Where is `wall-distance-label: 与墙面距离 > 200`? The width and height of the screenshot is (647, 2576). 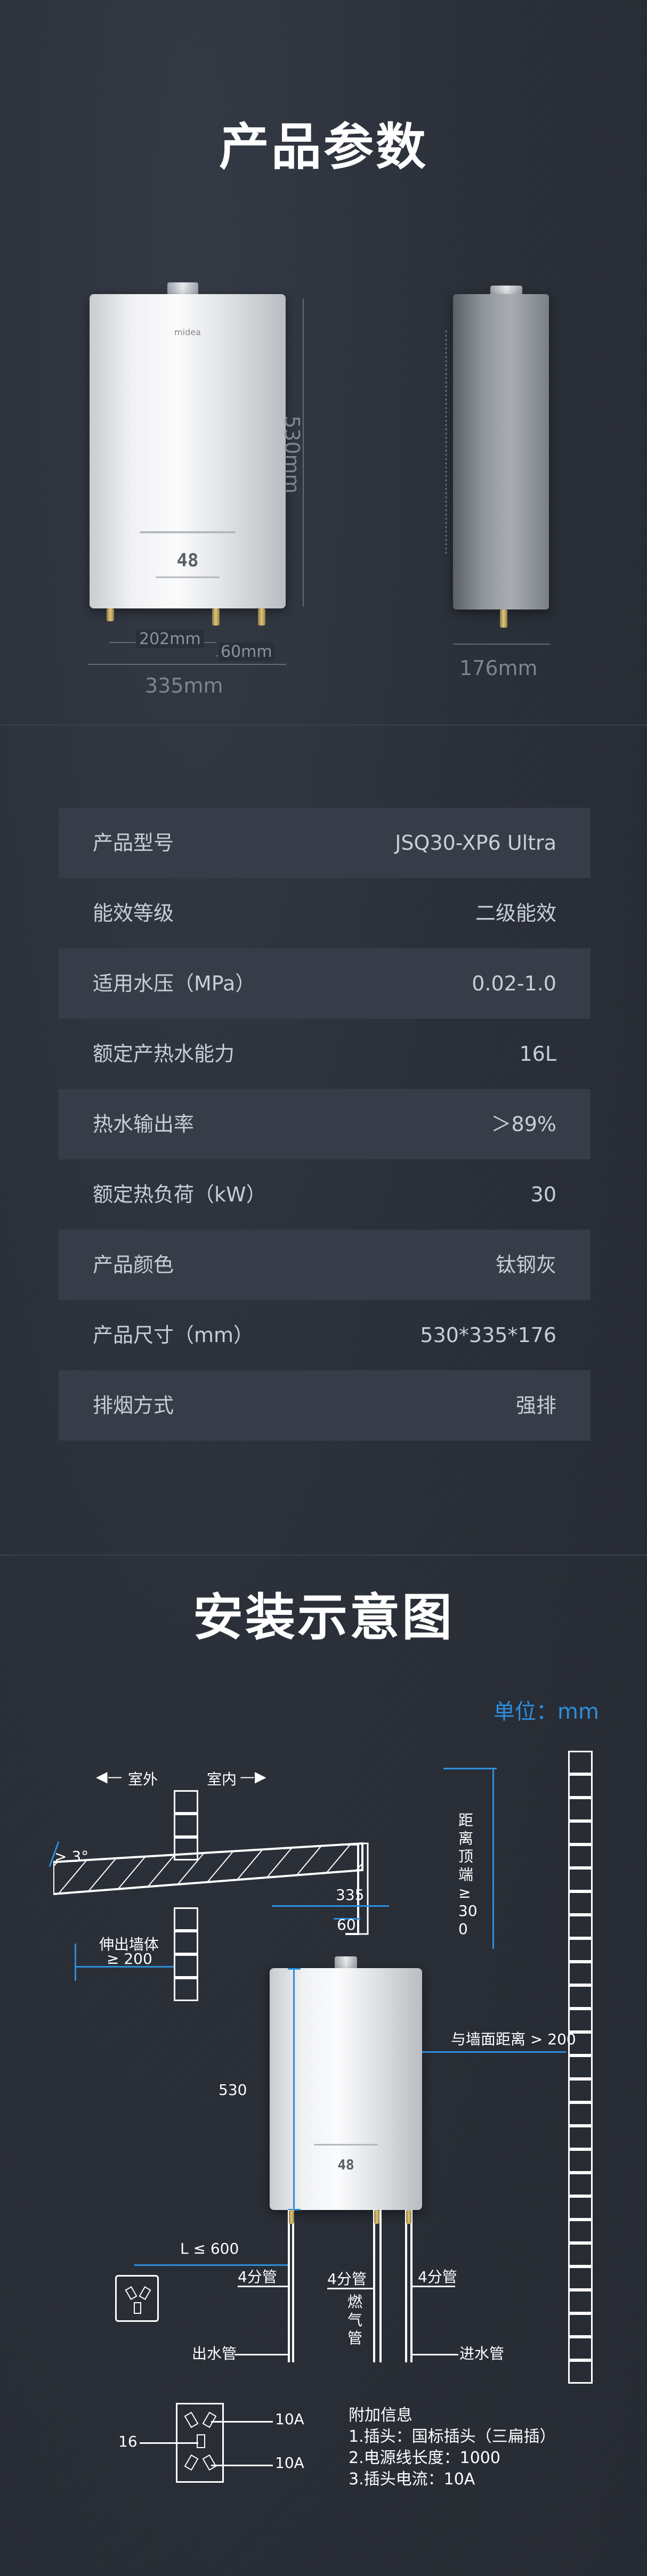
wall-distance-label: 与墙面距离 > 200 is located at coordinates (513, 2039).